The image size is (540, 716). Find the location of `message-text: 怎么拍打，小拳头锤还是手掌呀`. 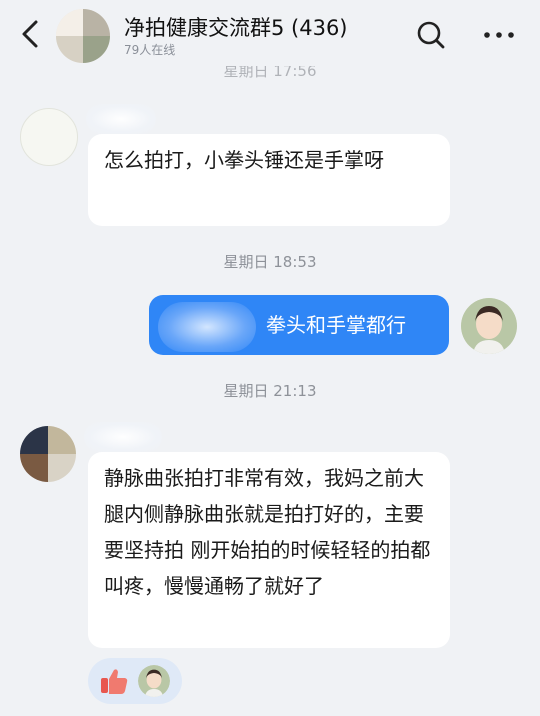

message-text: 怎么拍打，小拳头锤还是手掌呀 is located at coordinates (244, 160).